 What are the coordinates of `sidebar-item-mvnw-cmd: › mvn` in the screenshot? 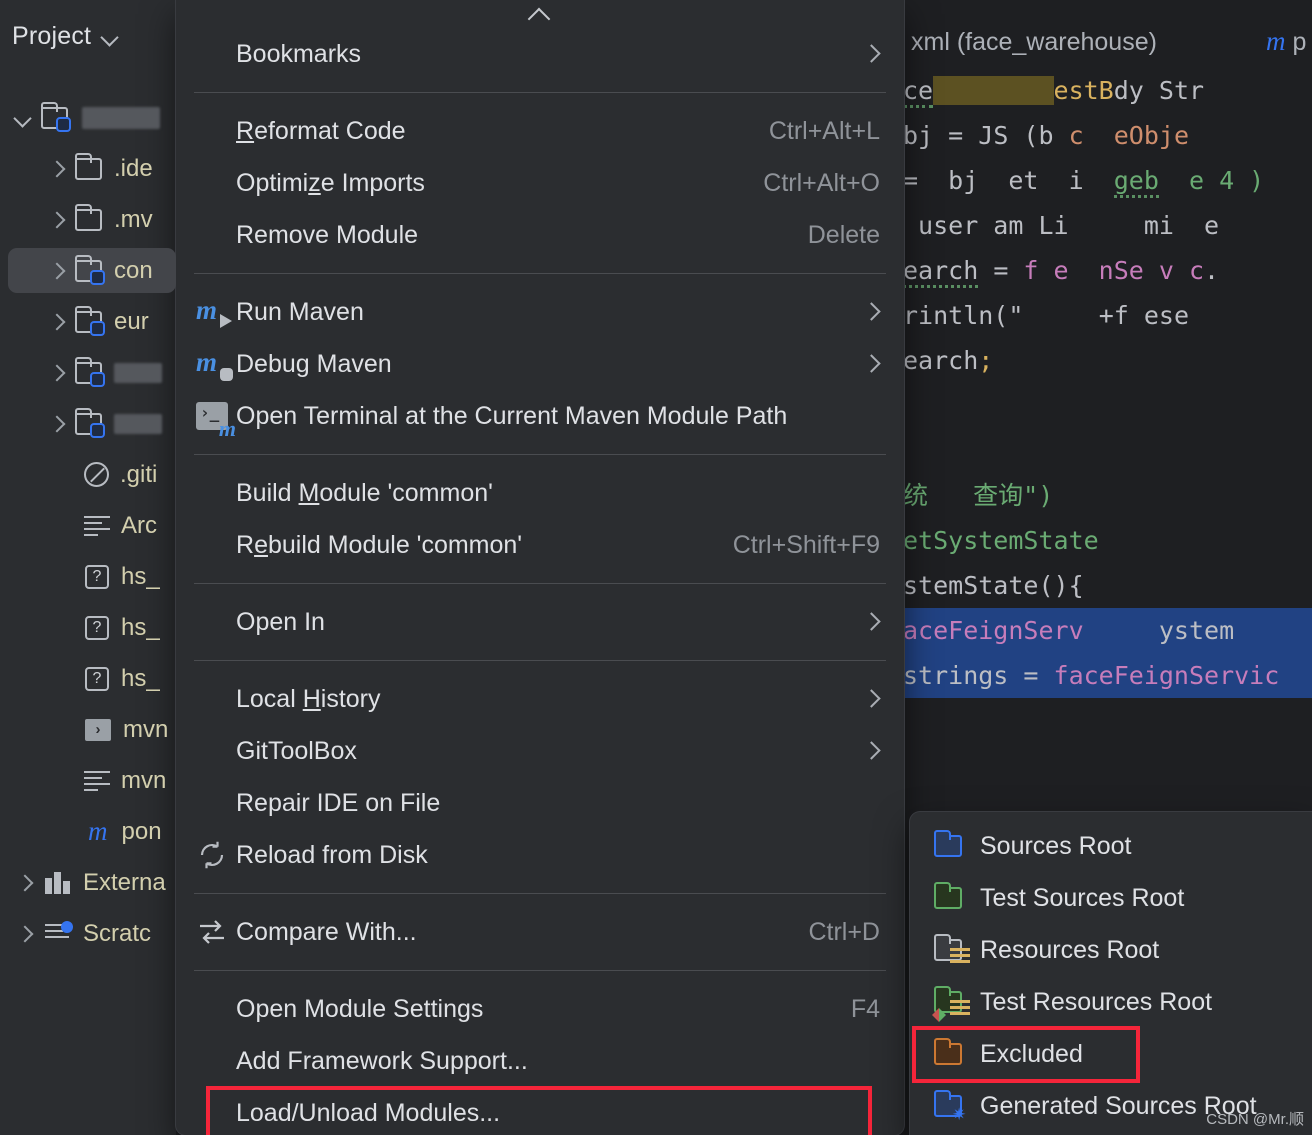 It's located at (88, 729).